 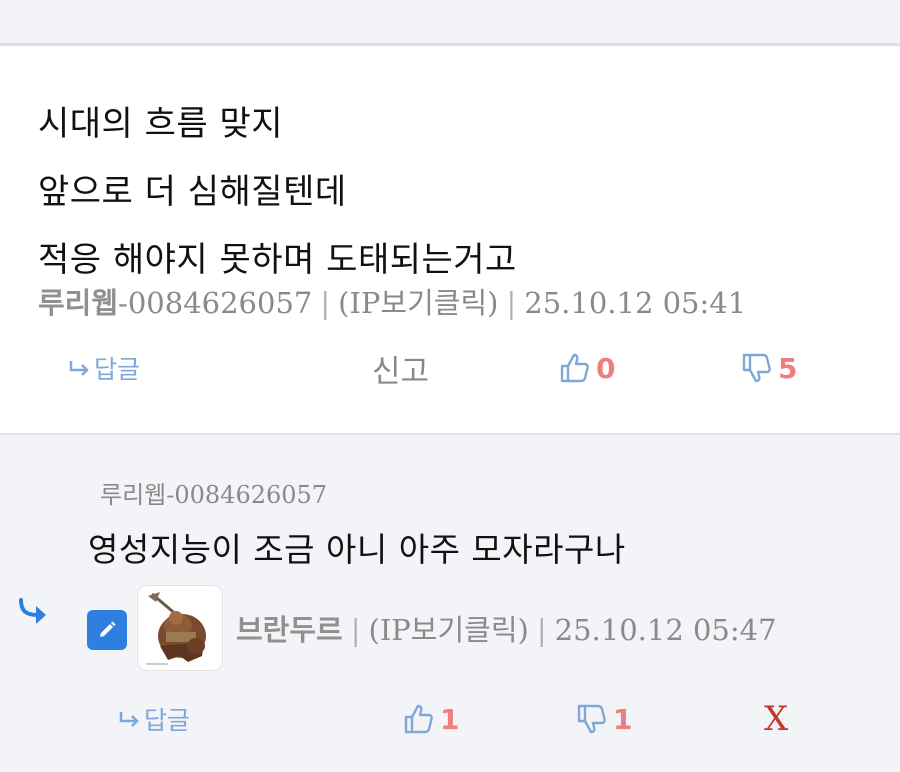 What do you see at coordinates (192, 192) in the screenshot?
I see `comment-1-line: 앞으로 더 심해질텐데` at bounding box center [192, 192].